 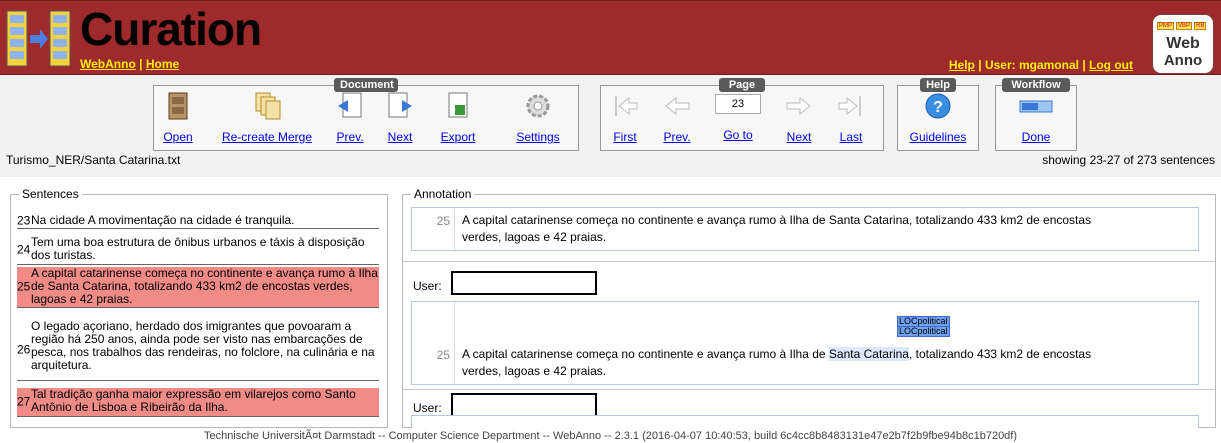 I want to click on settings-button: Settings, so click(x=538, y=118).